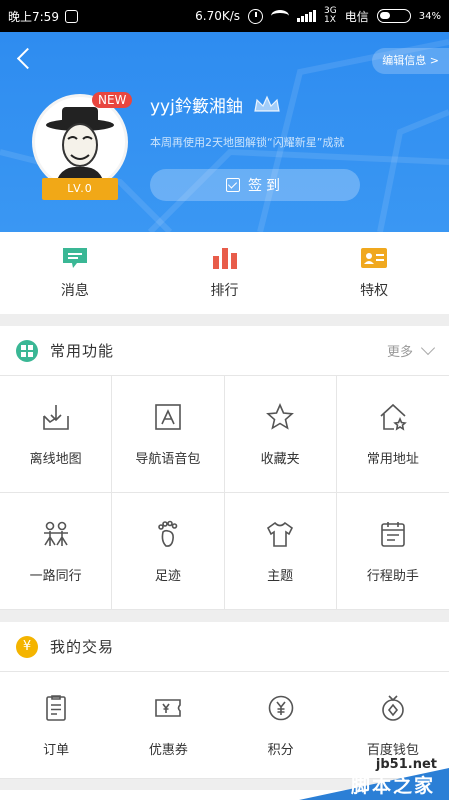 The width and height of the screenshot is (449, 800). What do you see at coordinates (82, 647) in the screenshot?
I see `my-trade-title: 我的交易` at bounding box center [82, 647].